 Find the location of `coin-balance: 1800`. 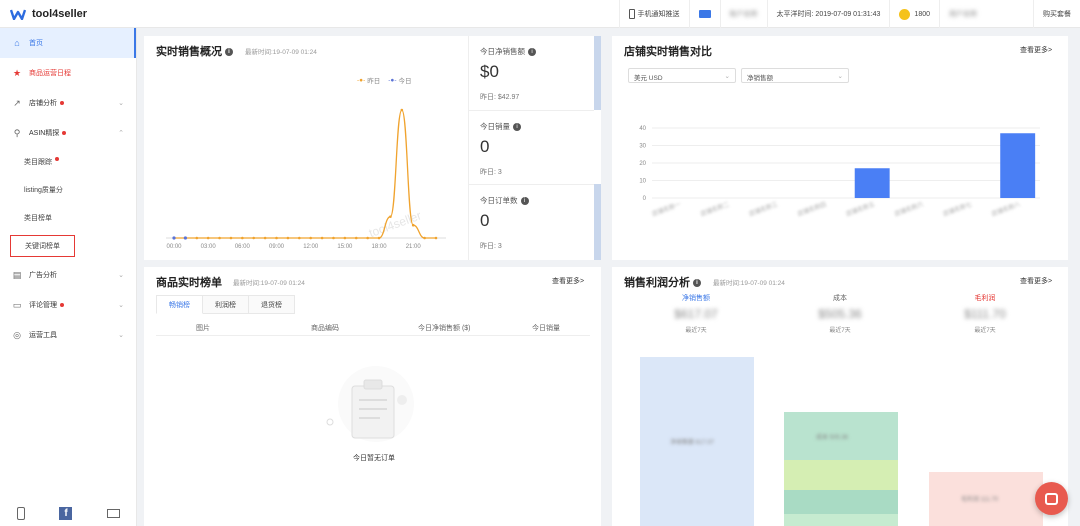

coin-balance: 1800 is located at coordinates (914, 14).